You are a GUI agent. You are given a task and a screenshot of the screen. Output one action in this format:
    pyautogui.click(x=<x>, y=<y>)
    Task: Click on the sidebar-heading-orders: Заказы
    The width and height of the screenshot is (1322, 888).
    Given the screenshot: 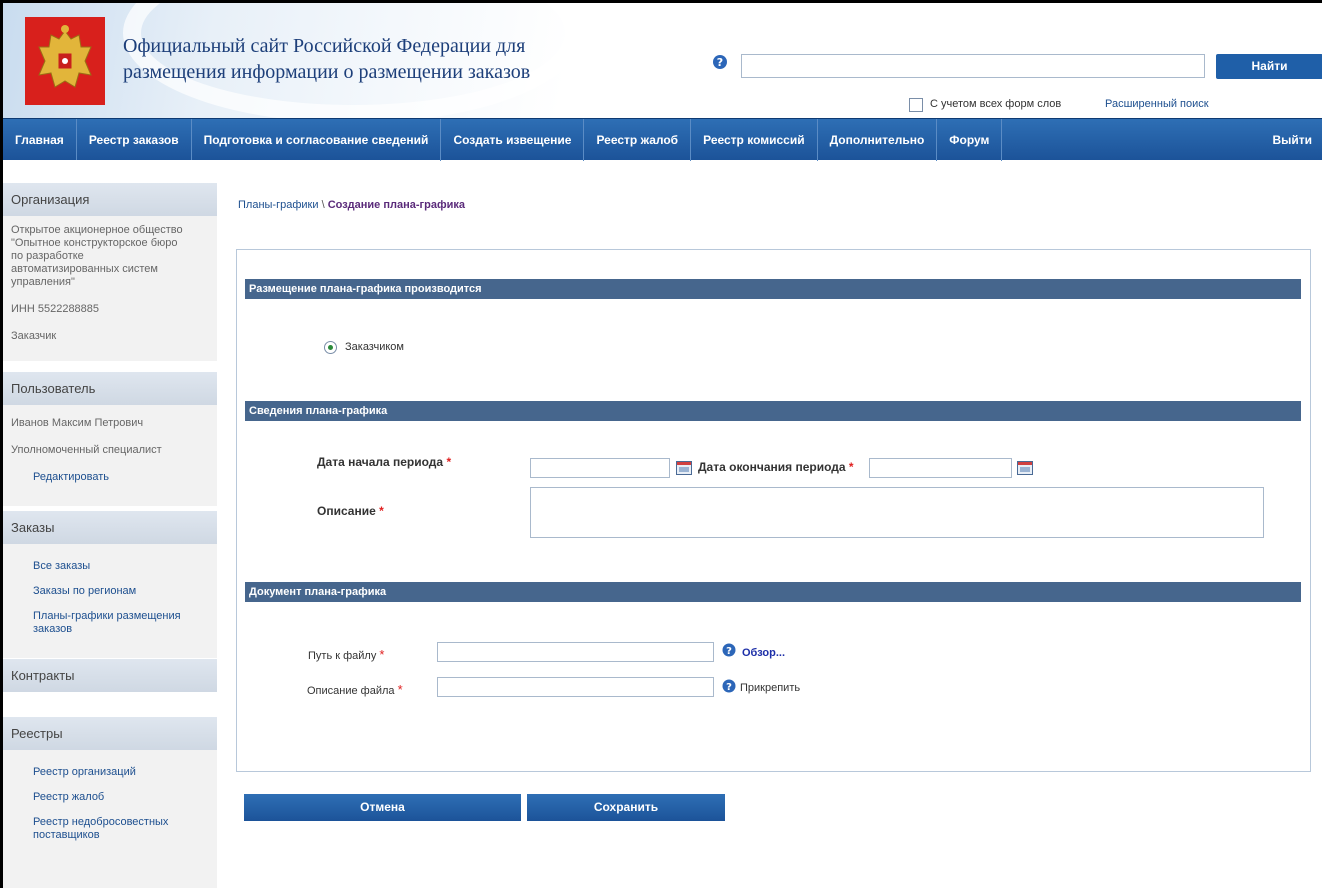 What is the action you would take?
    pyautogui.click(x=110, y=527)
    